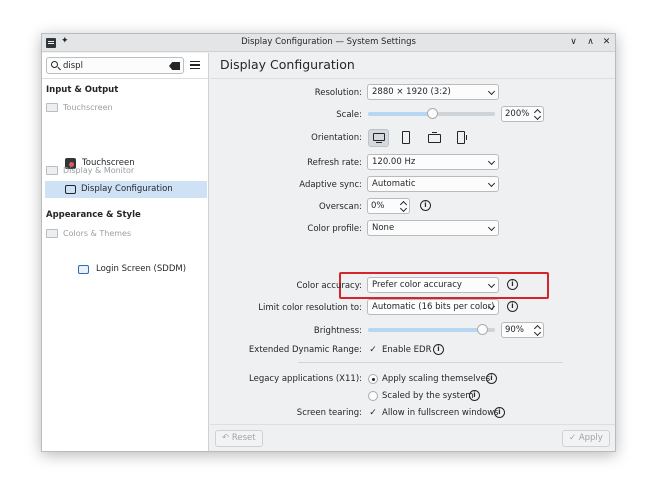 The image size is (655, 500). Describe the element at coordinates (373, 379) in the screenshot. I see `apply-scaling-radio` at that location.